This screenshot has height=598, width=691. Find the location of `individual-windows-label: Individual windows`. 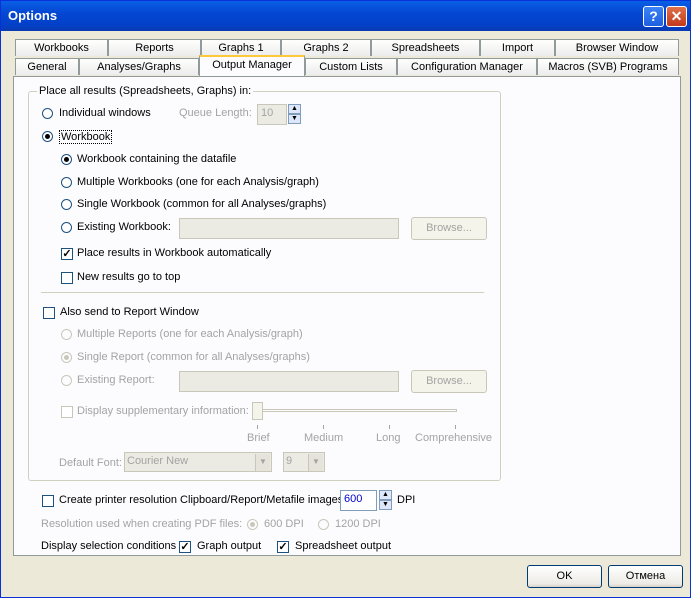

individual-windows-label: Individual windows is located at coordinates (105, 113).